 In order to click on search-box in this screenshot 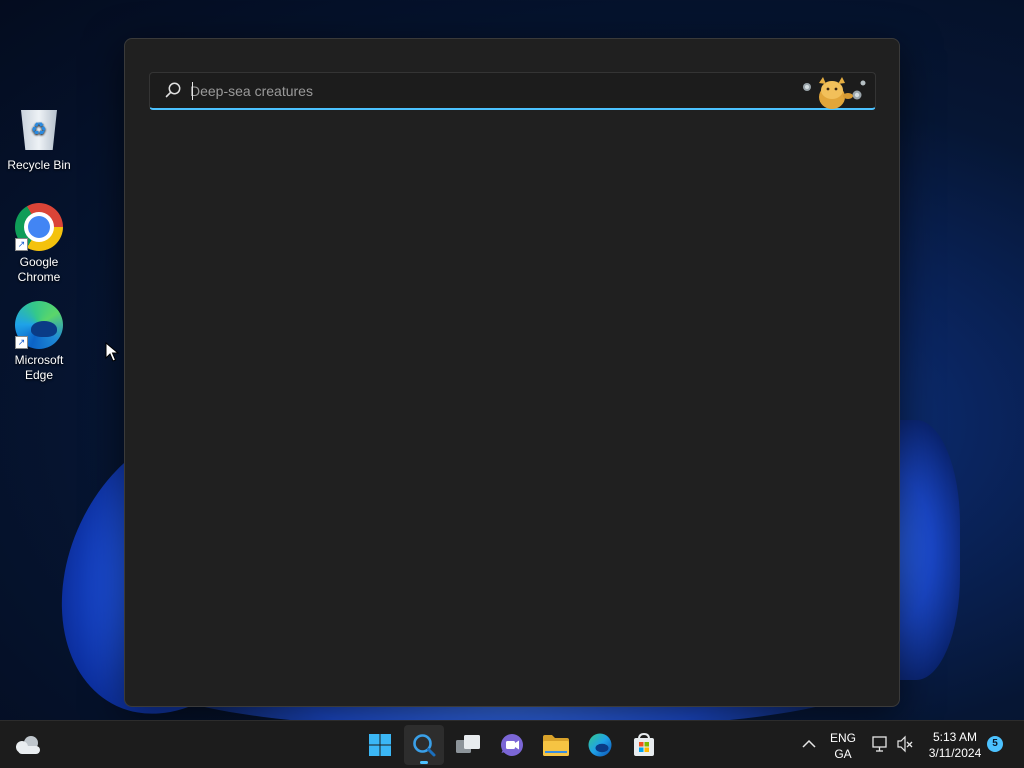, I will do `click(512, 91)`.